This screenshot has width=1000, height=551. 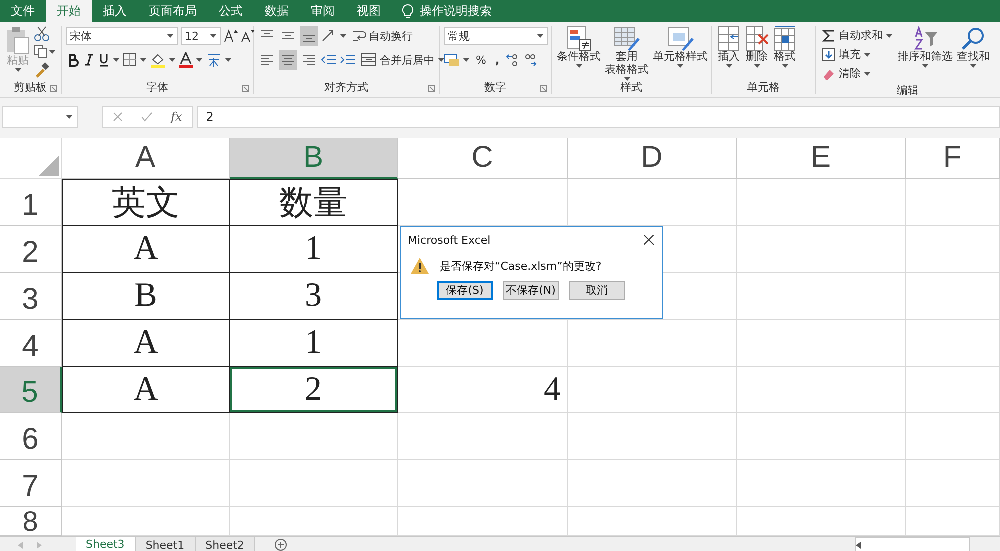 I want to click on group-label: 字体, so click(x=157, y=87).